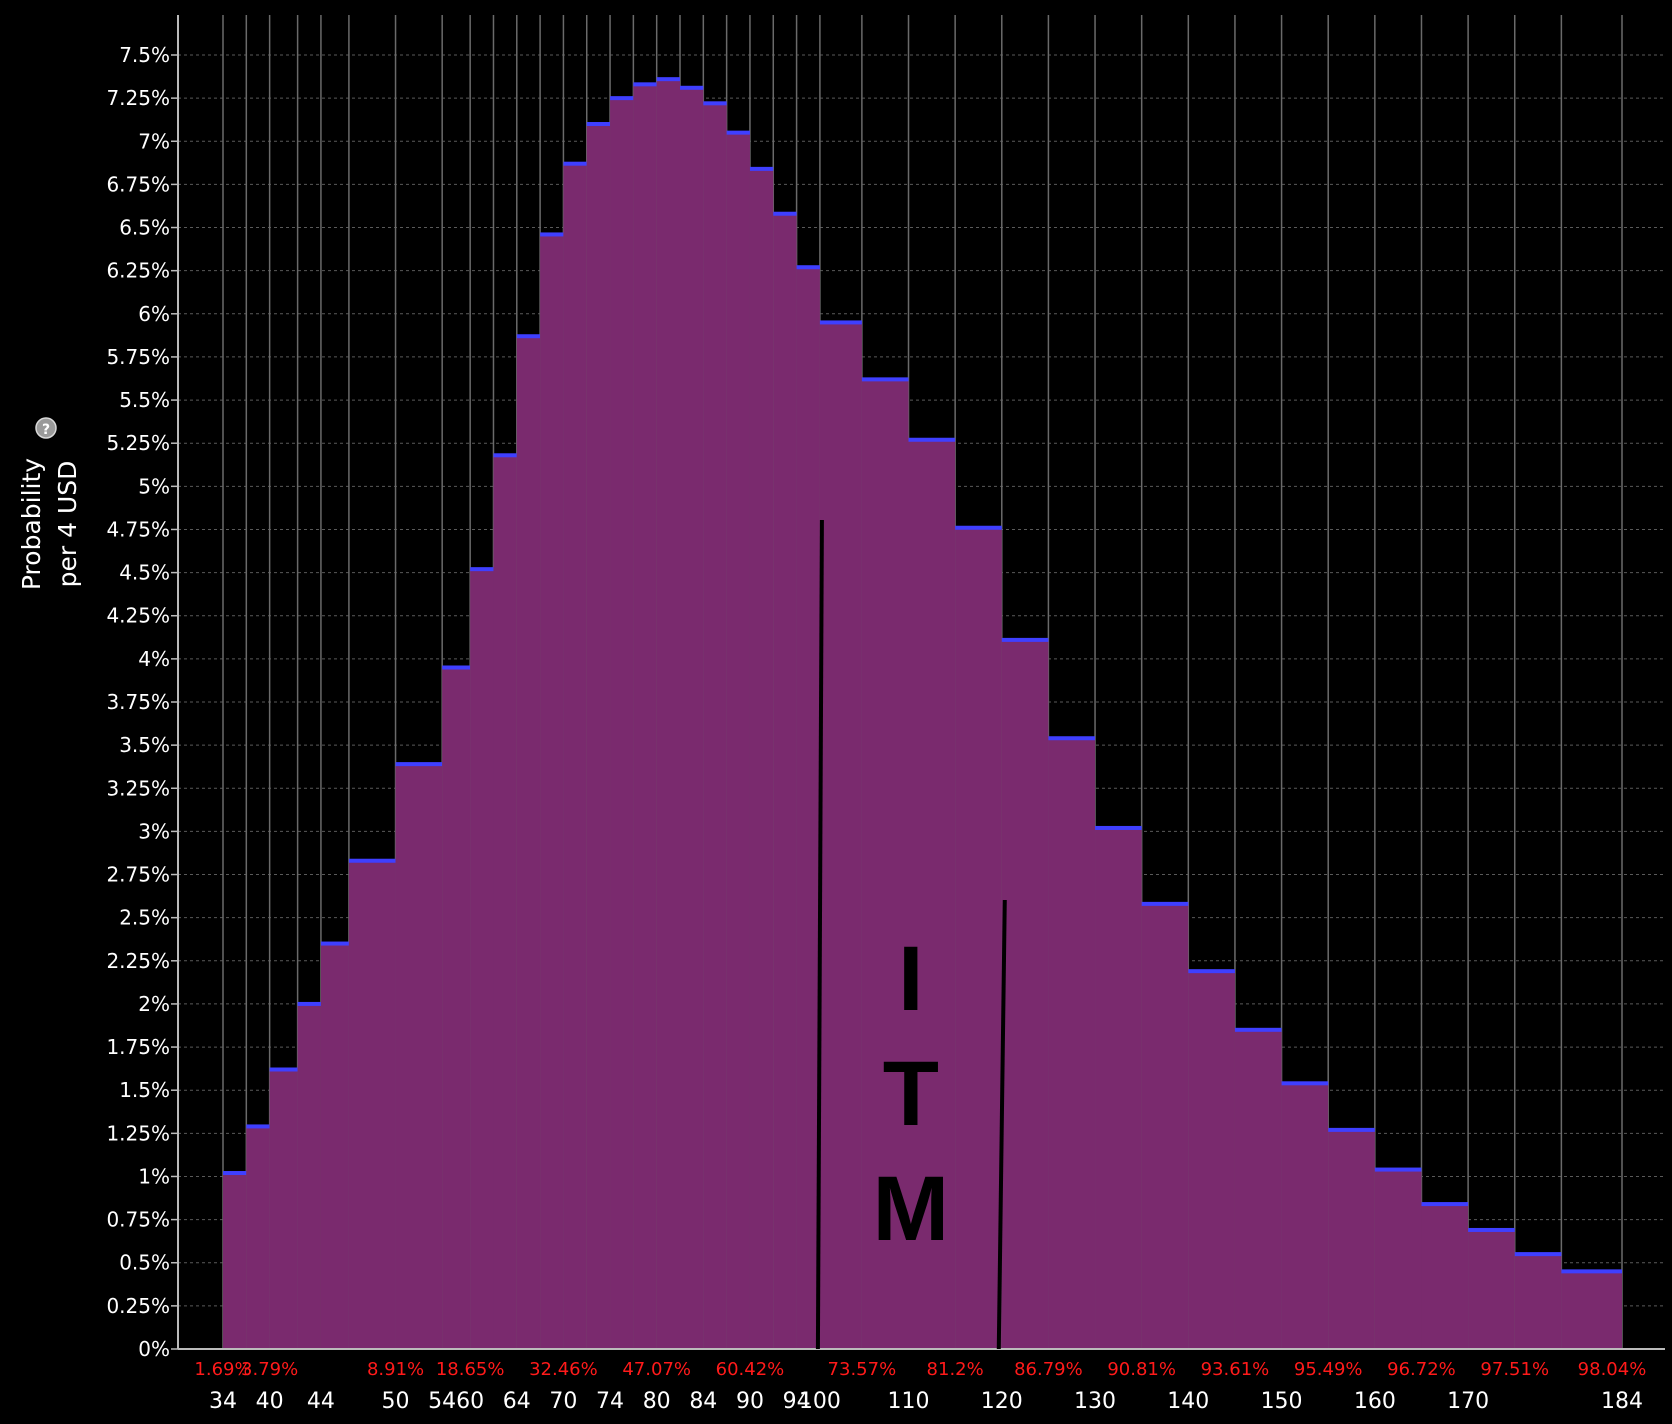 The height and width of the screenshot is (1424, 1672). Describe the element at coordinates (862, 1369) in the screenshot. I see `cumulative-label: 73.57%` at that location.